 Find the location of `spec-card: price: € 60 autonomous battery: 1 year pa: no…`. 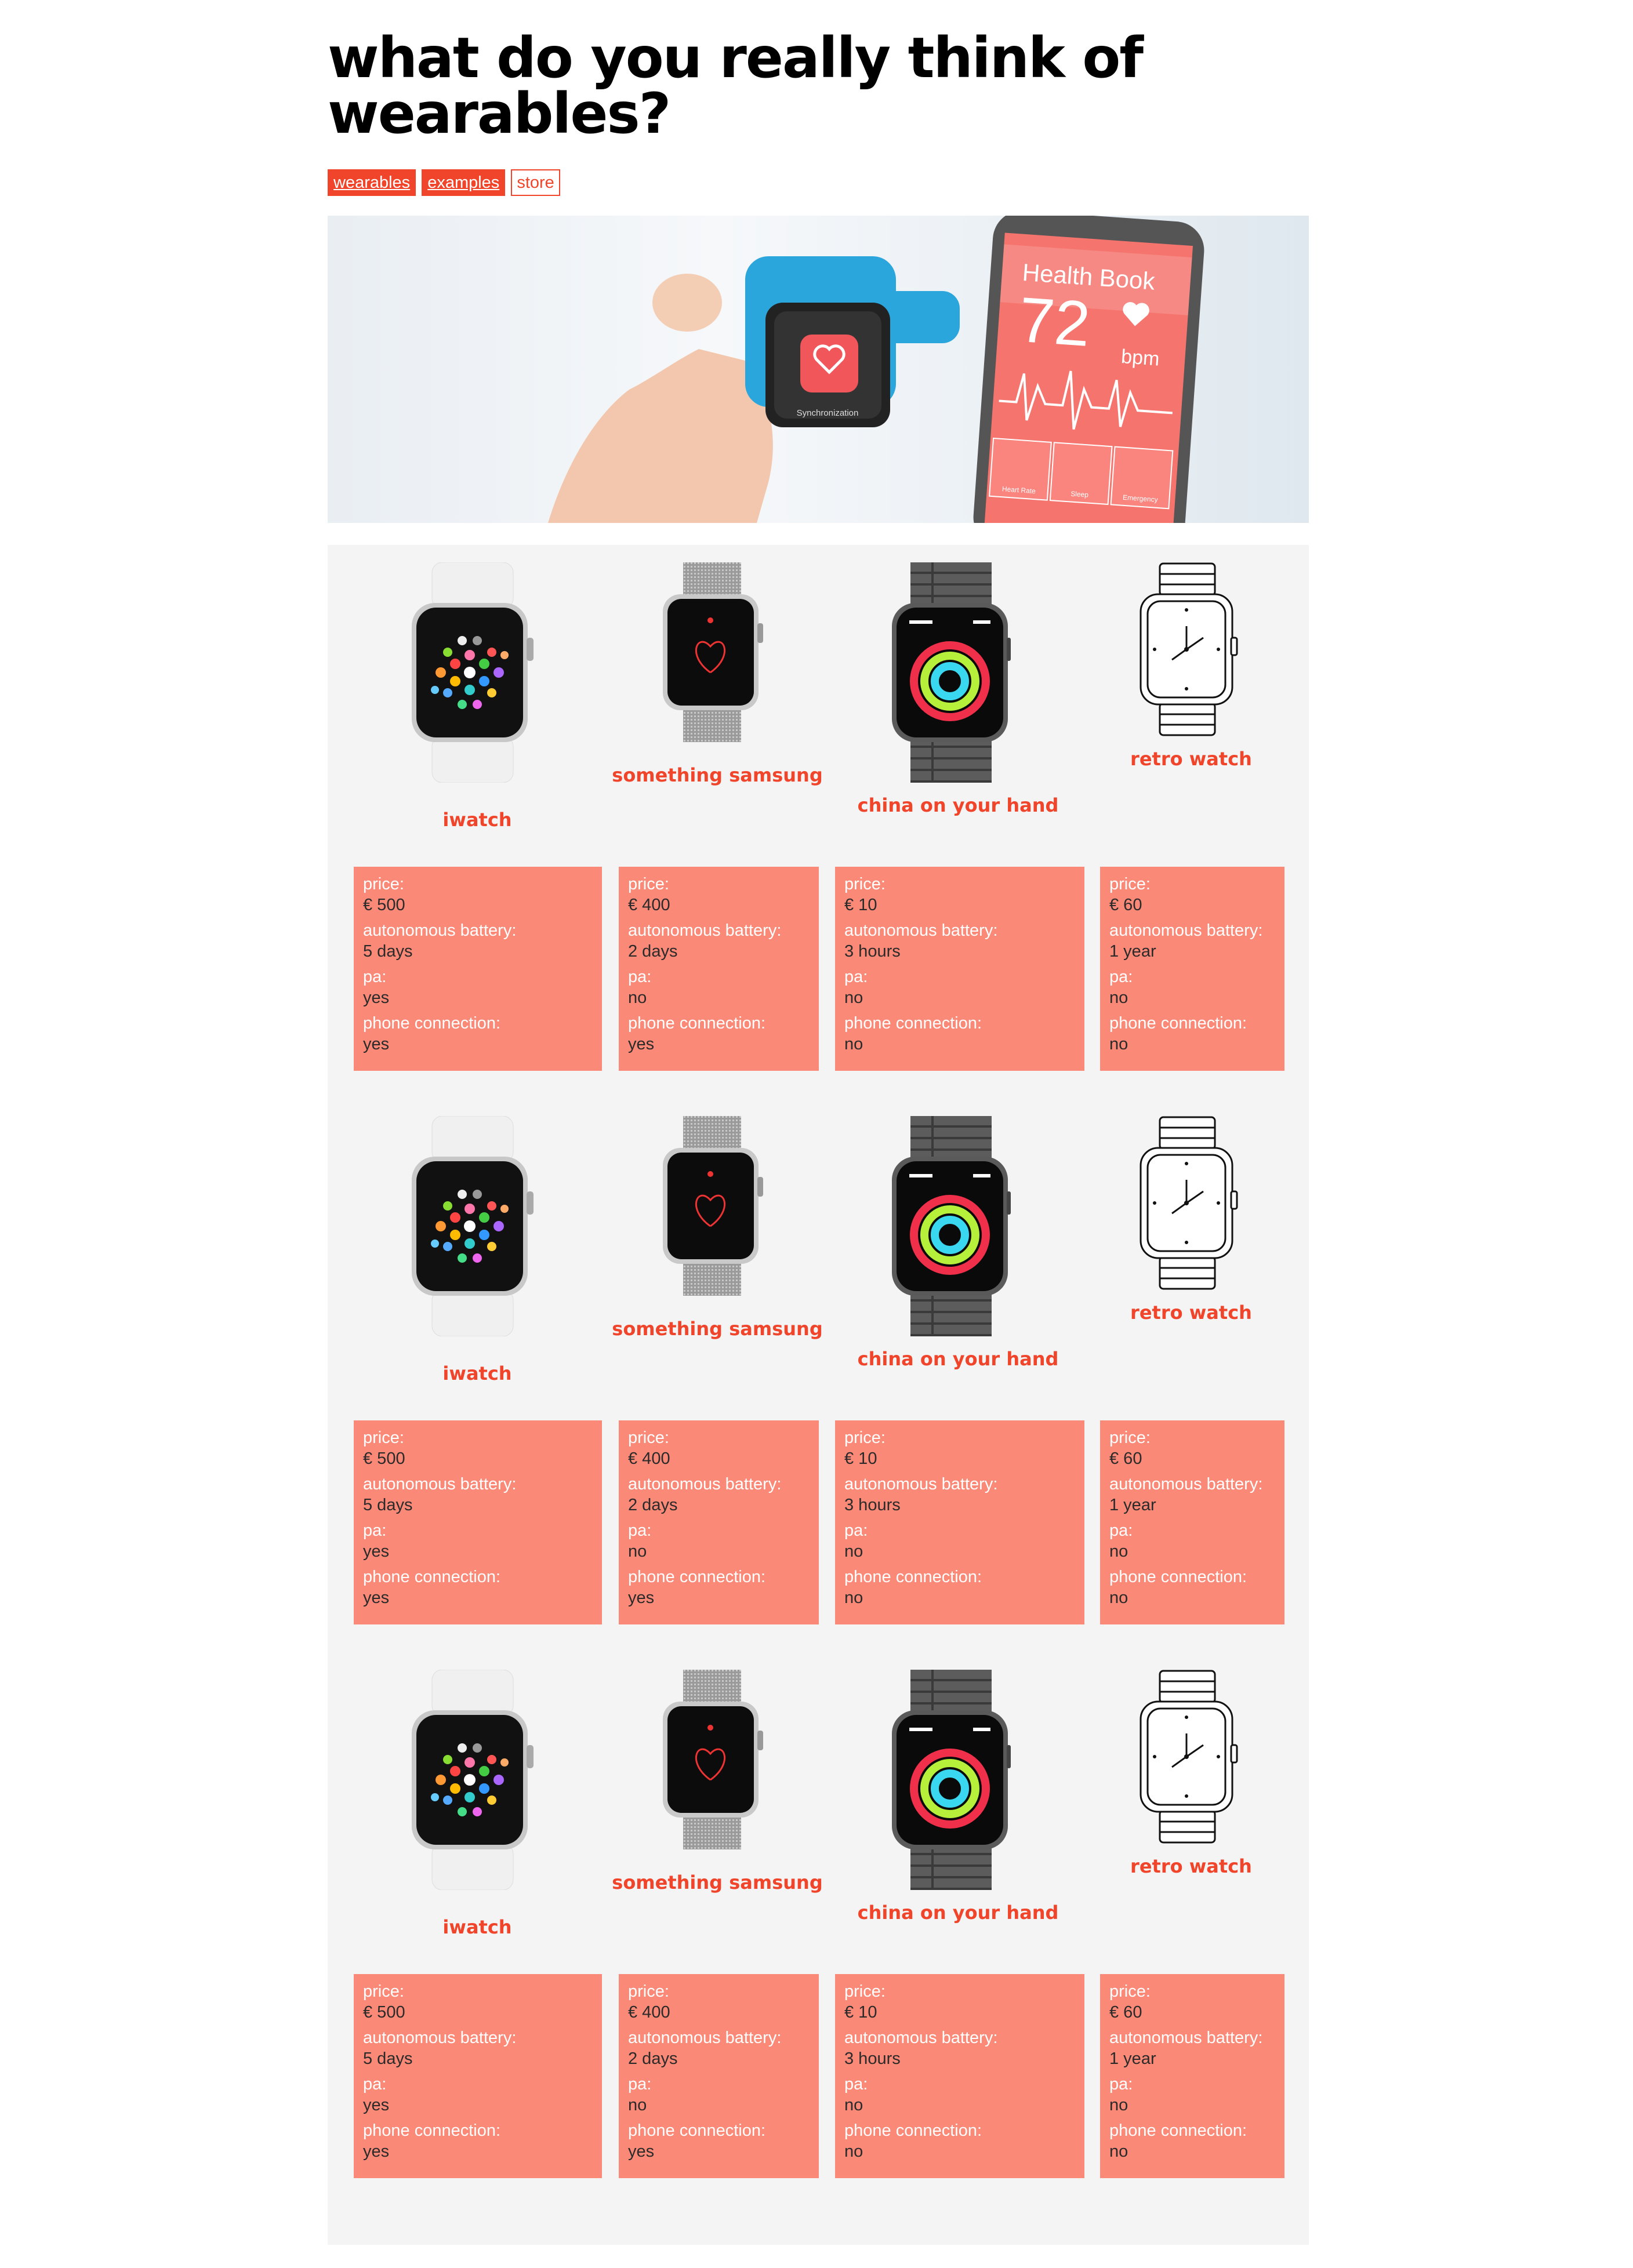

spec-card: price: € 60 autonomous battery: 1 year pa: no… is located at coordinates (1192, 969).